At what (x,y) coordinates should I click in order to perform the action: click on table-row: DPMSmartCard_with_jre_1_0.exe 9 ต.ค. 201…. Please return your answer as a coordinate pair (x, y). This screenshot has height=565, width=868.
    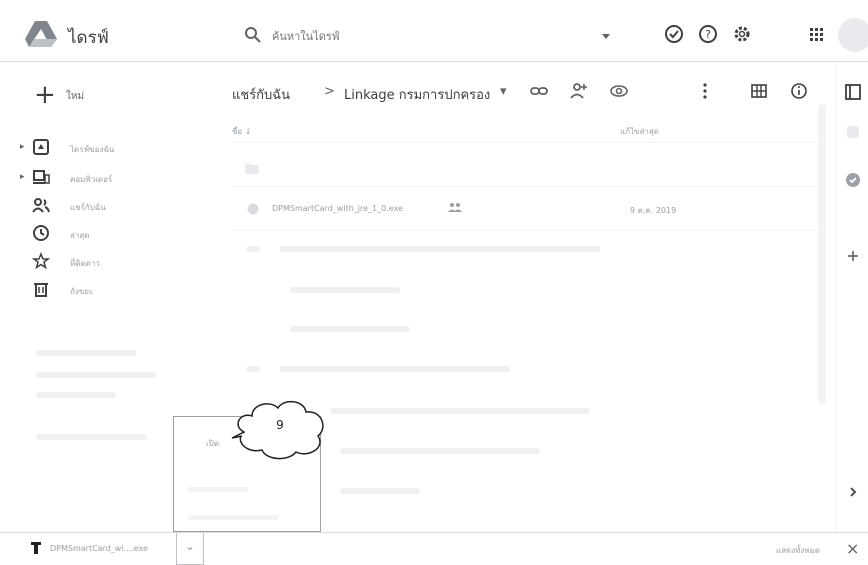
    Looking at the image, I should click on (522, 209).